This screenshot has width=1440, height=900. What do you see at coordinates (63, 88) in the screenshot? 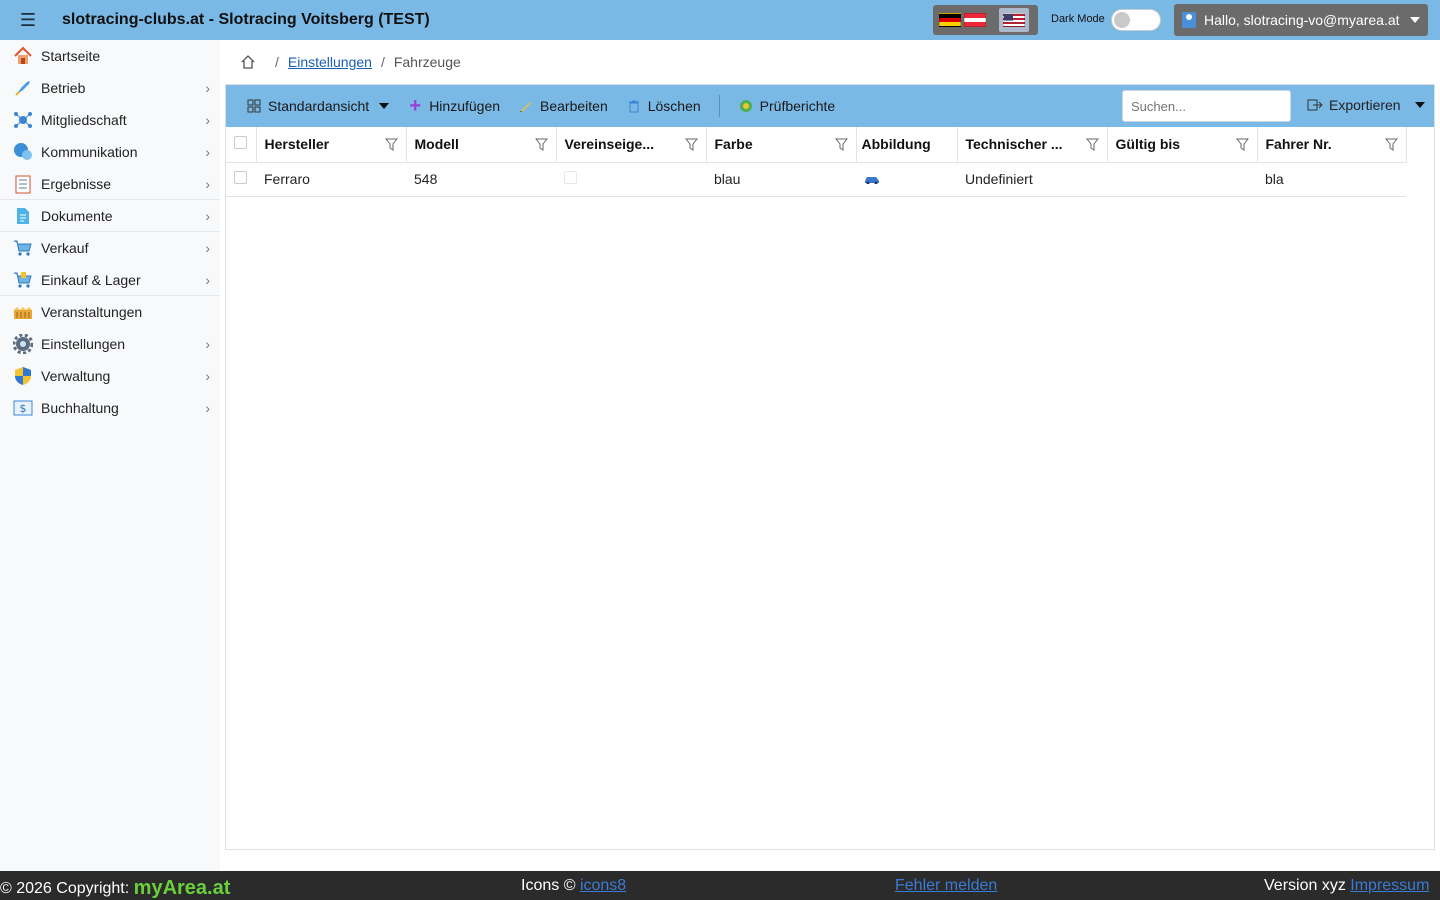
I see `sidebar-item-label: Betrieb` at bounding box center [63, 88].